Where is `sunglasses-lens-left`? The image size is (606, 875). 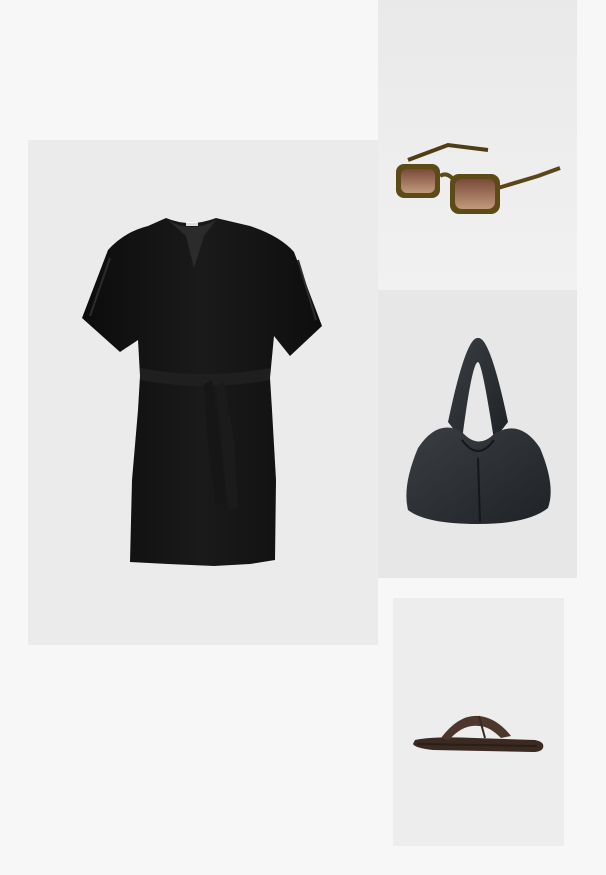 sunglasses-lens-left is located at coordinates (418, 181).